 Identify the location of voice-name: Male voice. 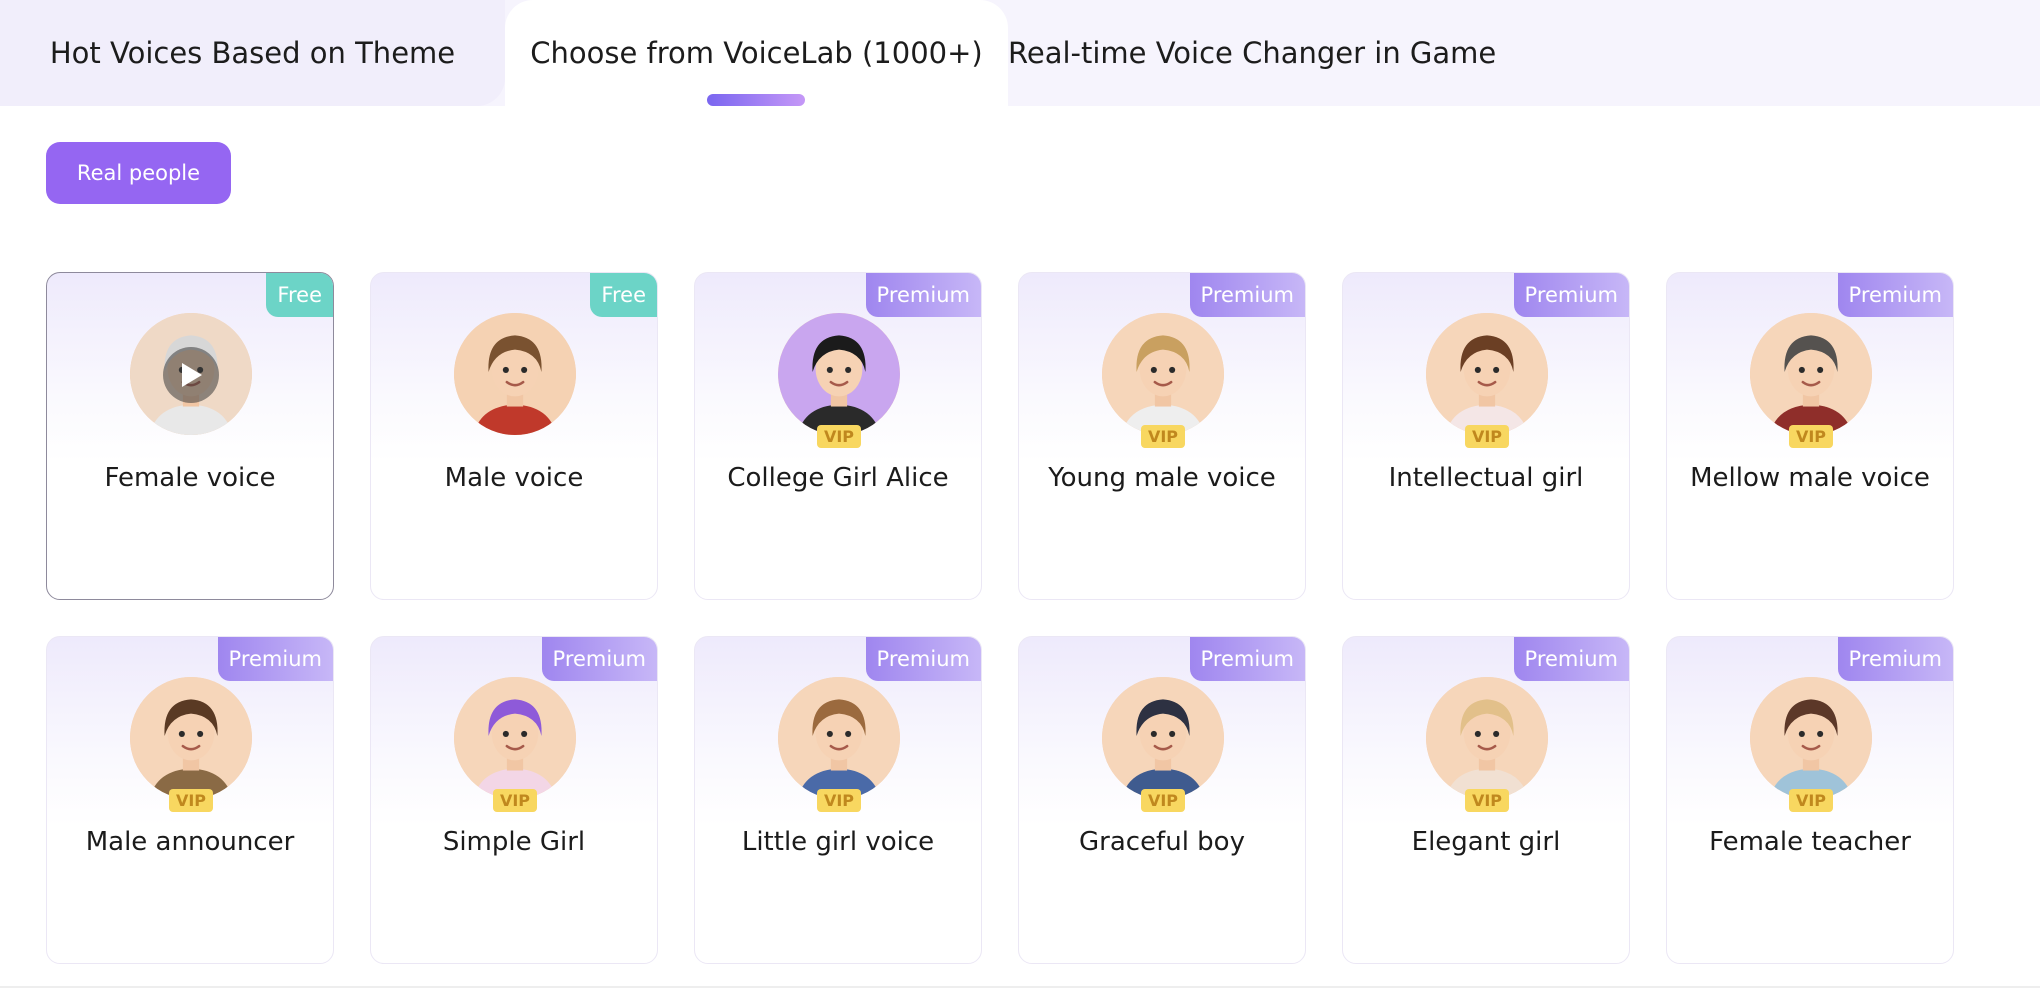
(514, 478).